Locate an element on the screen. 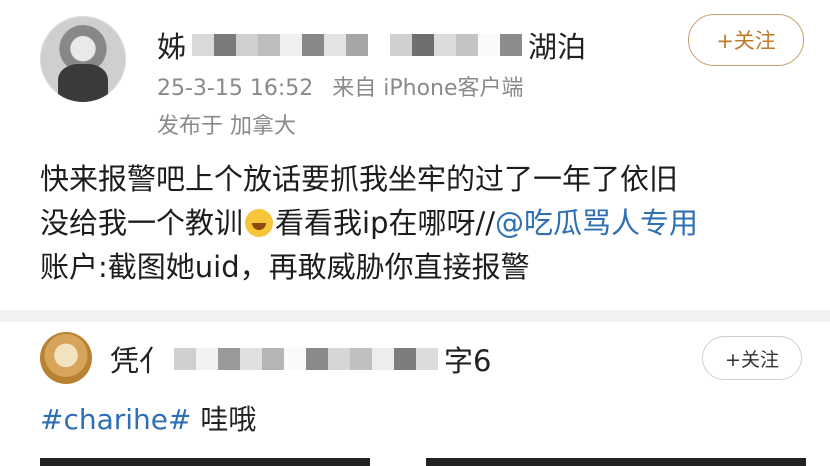 This screenshot has height=466, width=830. post-body: #charihe# 哇哦 is located at coordinates (148, 418).